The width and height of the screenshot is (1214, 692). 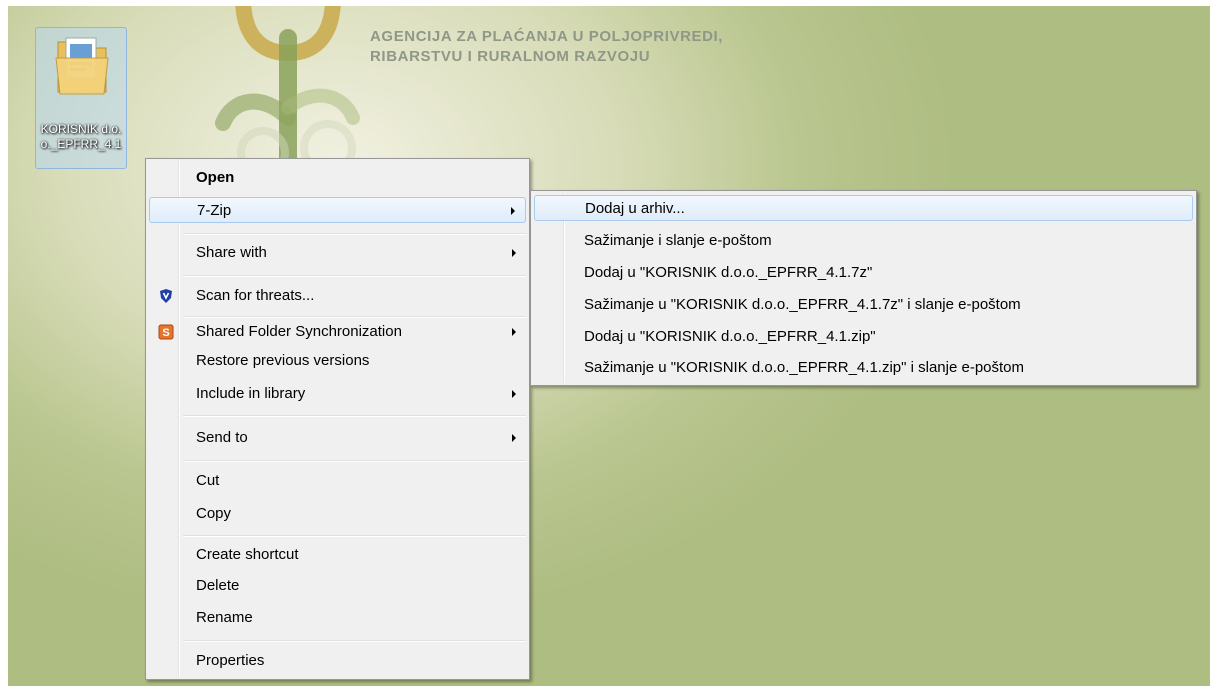 What do you see at coordinates (218, 585) in the screenshot?
I see `menu-item-label: Delete` at bounding box center [218, 585].